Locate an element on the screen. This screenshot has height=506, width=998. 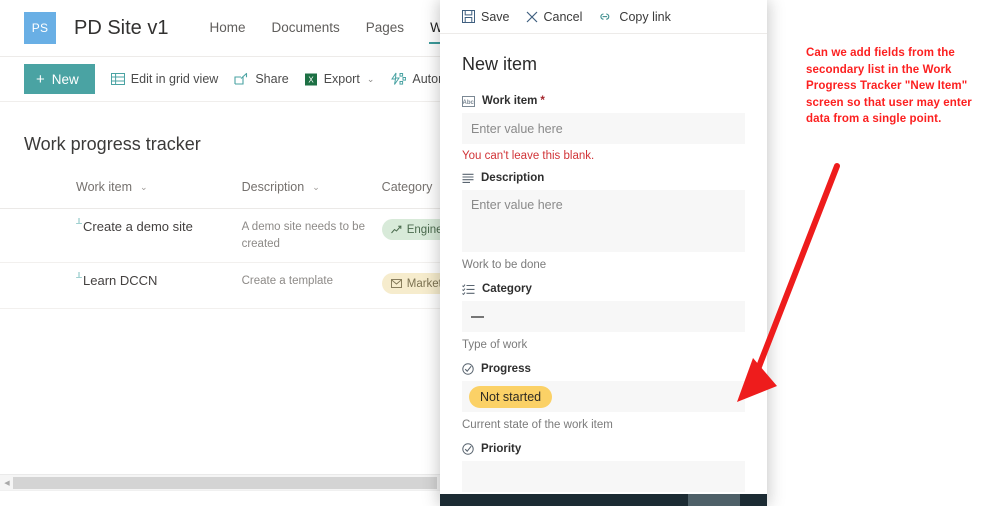
list-title: Work progress tracker is located at coordinates (112, 144).